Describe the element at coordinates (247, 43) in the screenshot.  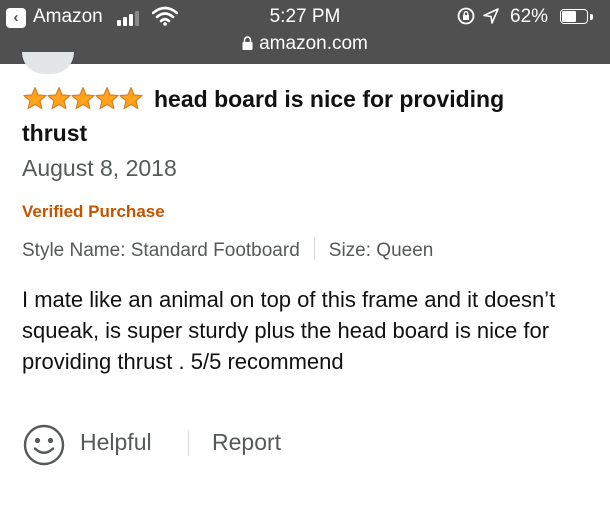
I see `lock-icon` at that location.